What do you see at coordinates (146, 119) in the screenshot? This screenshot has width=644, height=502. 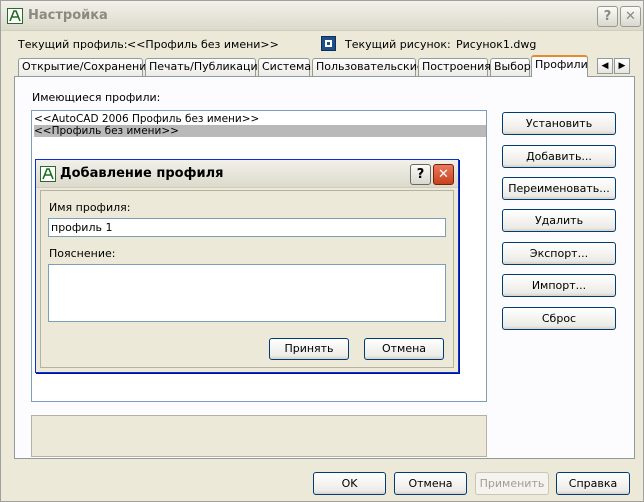 I see `list-item: <<AutoCAD 2006 Профиль без имени>>` at bounding box center [146, 119].